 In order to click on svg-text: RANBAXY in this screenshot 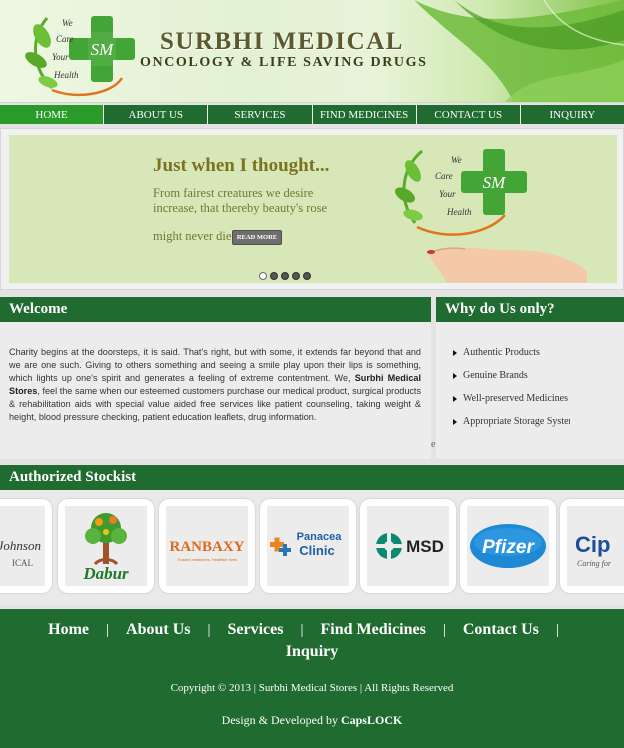, I will do `click(207, 547)`.